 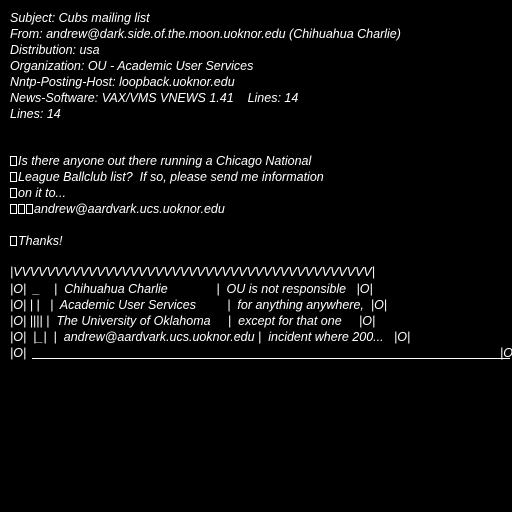 What do you see at coordinates (129, 209) in the screenshot?
I see `body-text: andrew@aardvark.ucs.uoknor.edu` at bounding box center [129, 209].